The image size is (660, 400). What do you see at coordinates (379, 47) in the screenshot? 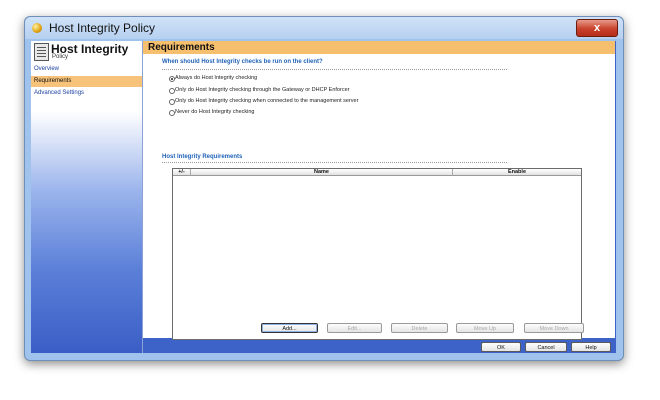
I see `page-title: Requirements` at bounding box center [379, 47].